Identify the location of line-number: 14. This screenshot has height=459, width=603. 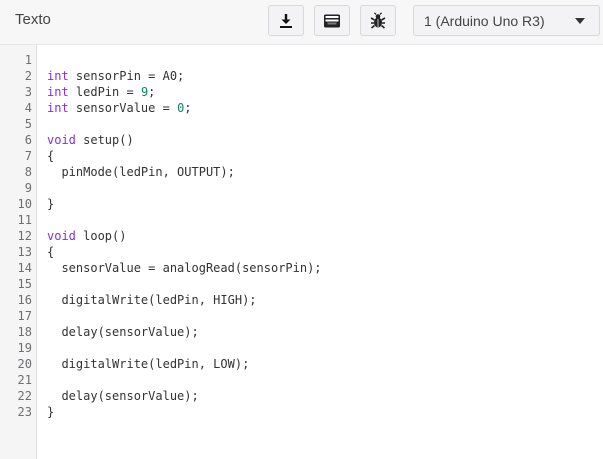
(24, 268).